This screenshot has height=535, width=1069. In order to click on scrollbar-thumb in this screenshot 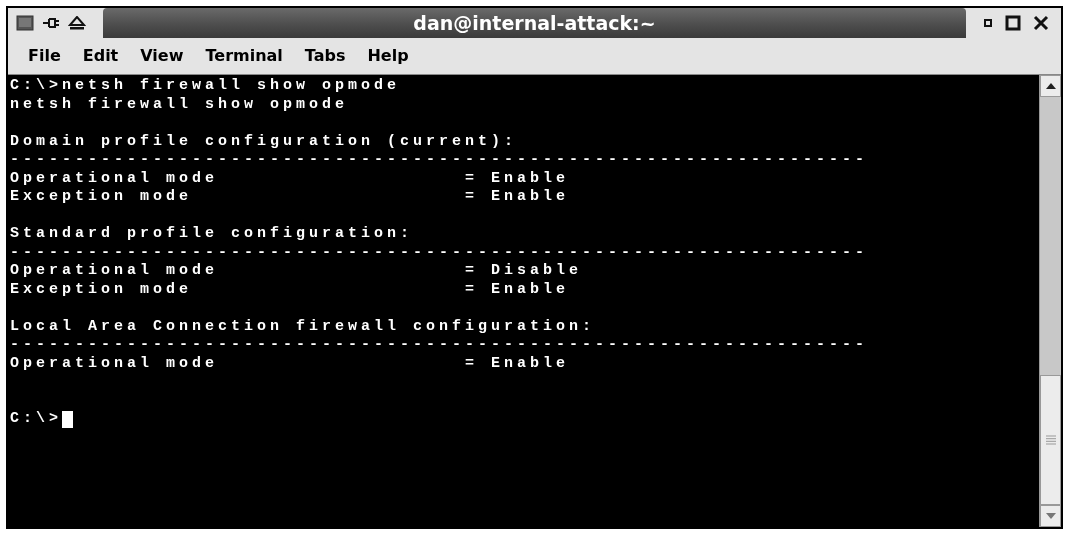, I will do `click(1050, 440)`.